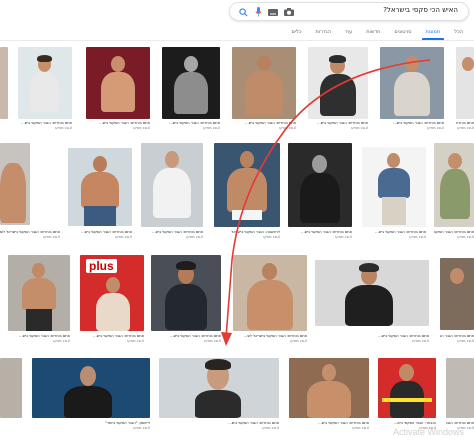  I want to click on tab-all: הכל, so click(458, 33).